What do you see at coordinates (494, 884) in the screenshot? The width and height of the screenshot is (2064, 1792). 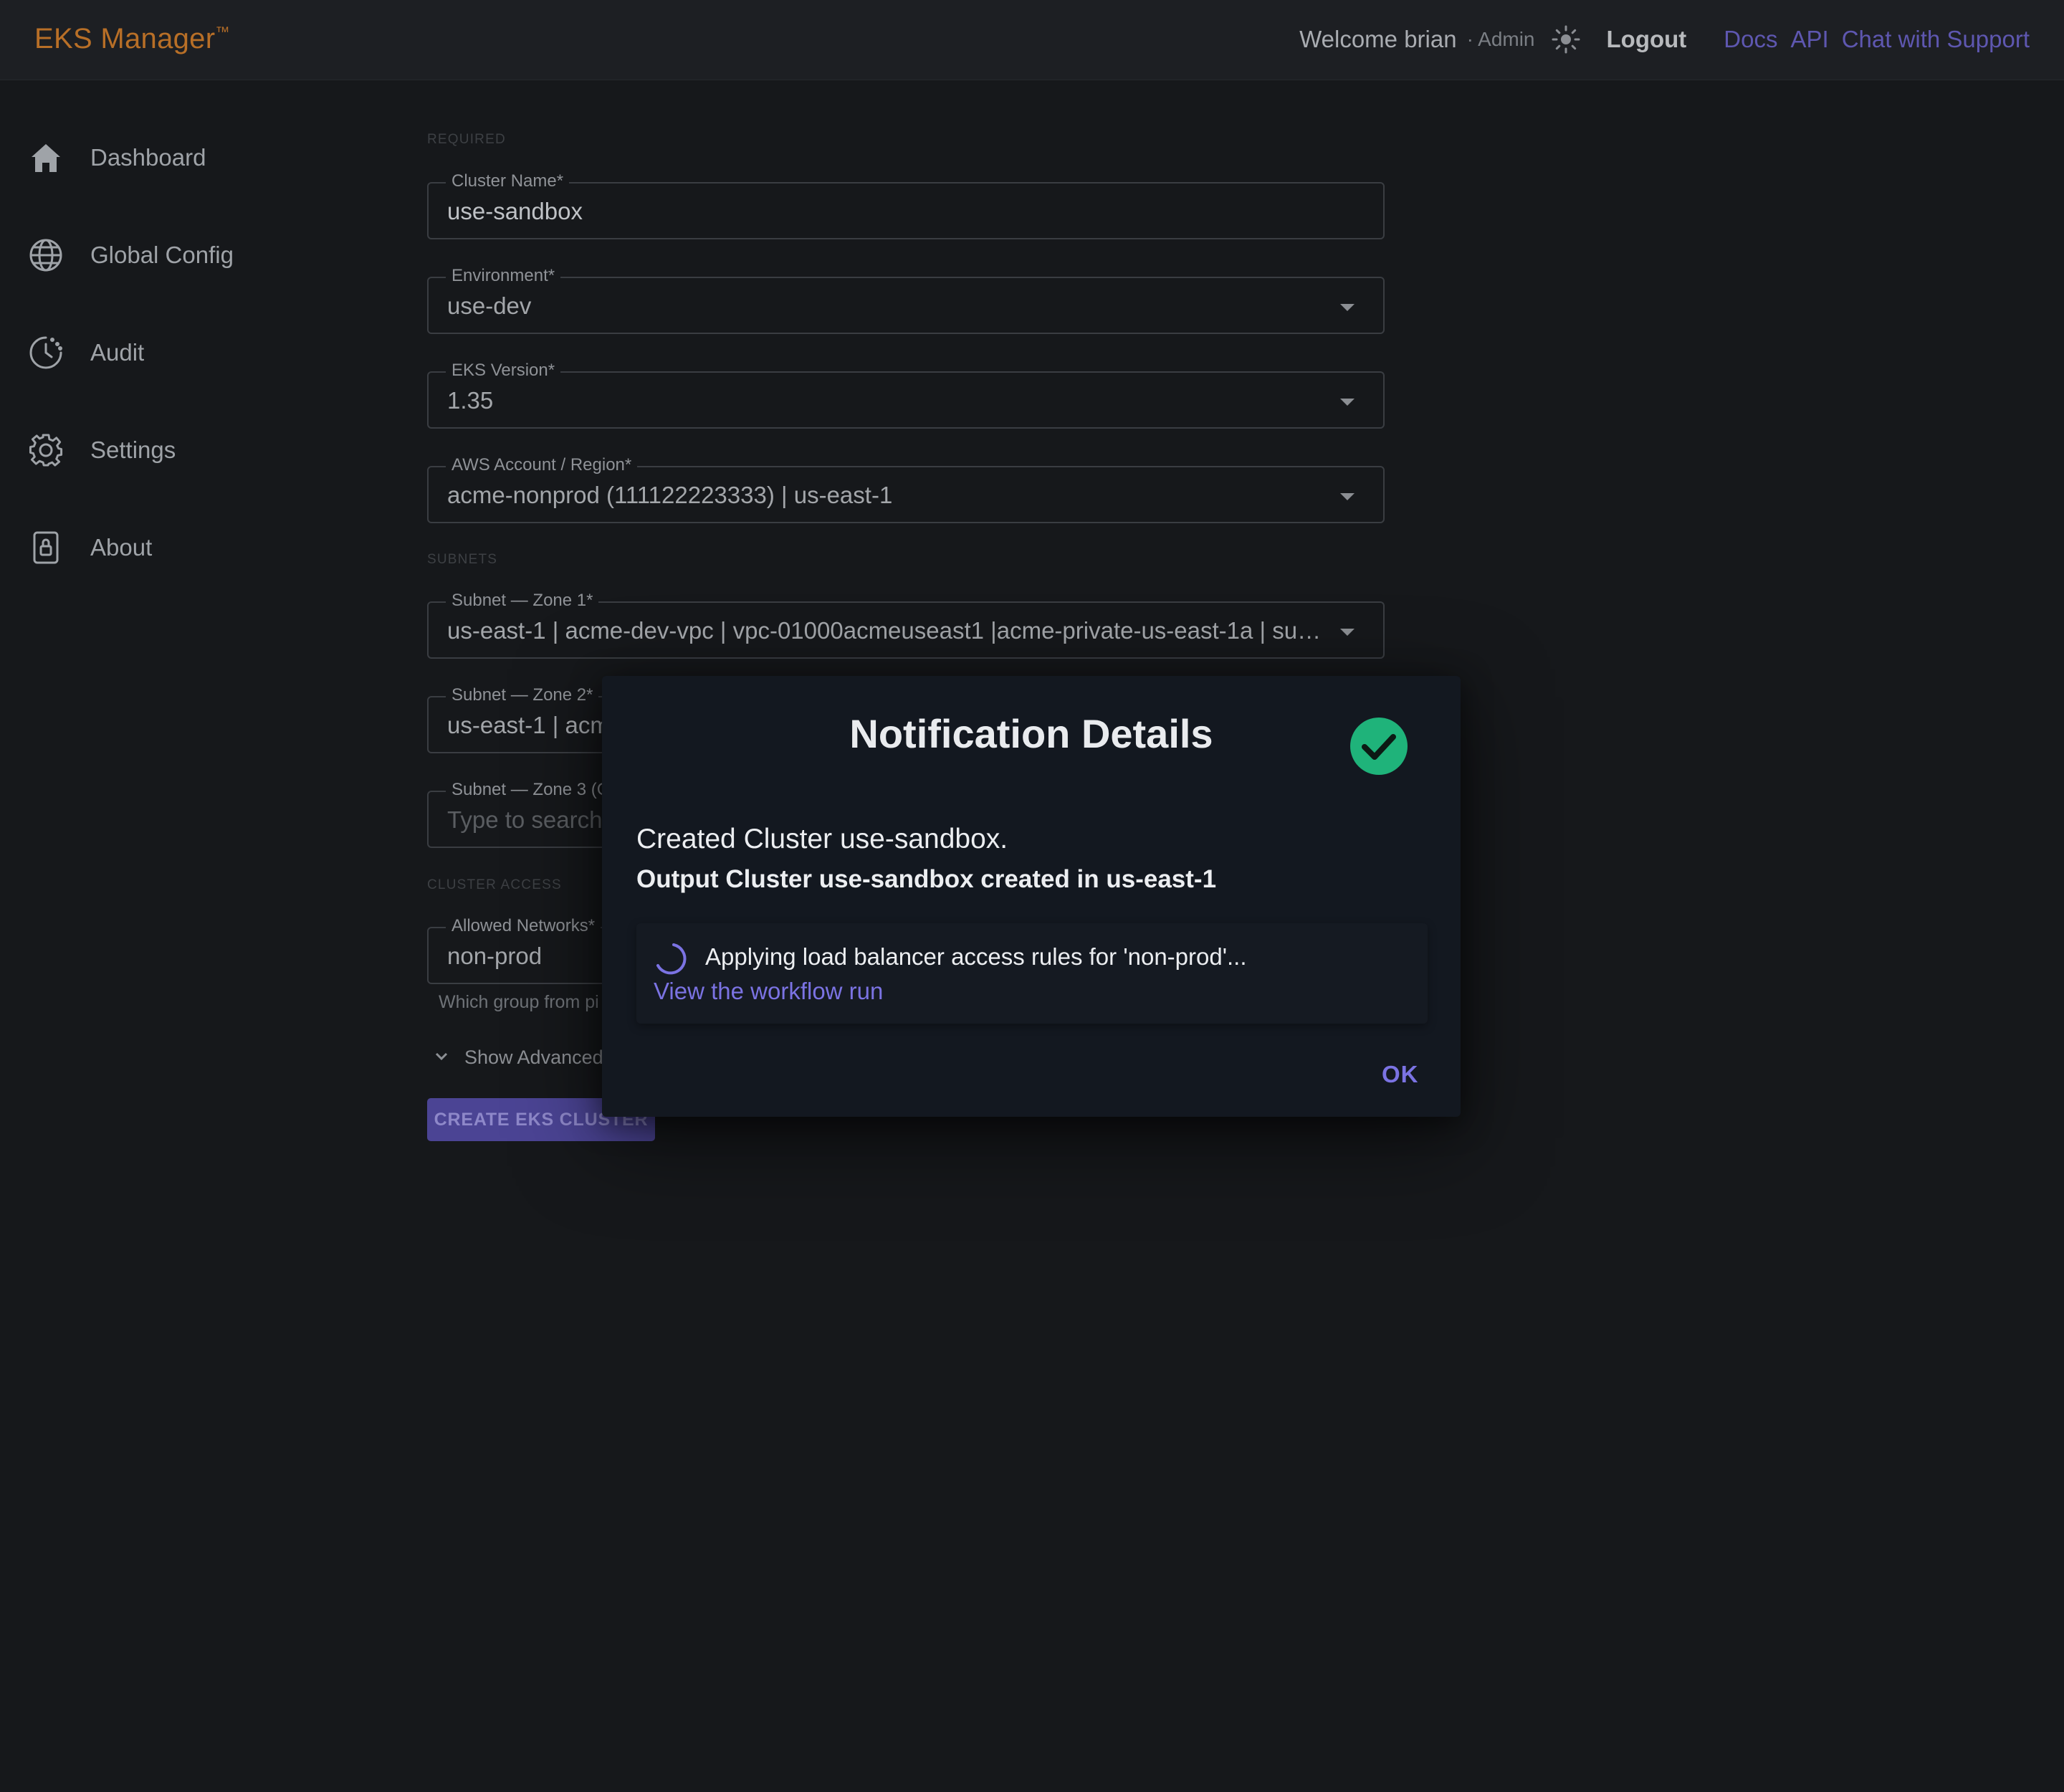 I see `section-title-cluster-access: CLUSTER ACCESS` at bounding box center [494, 884].